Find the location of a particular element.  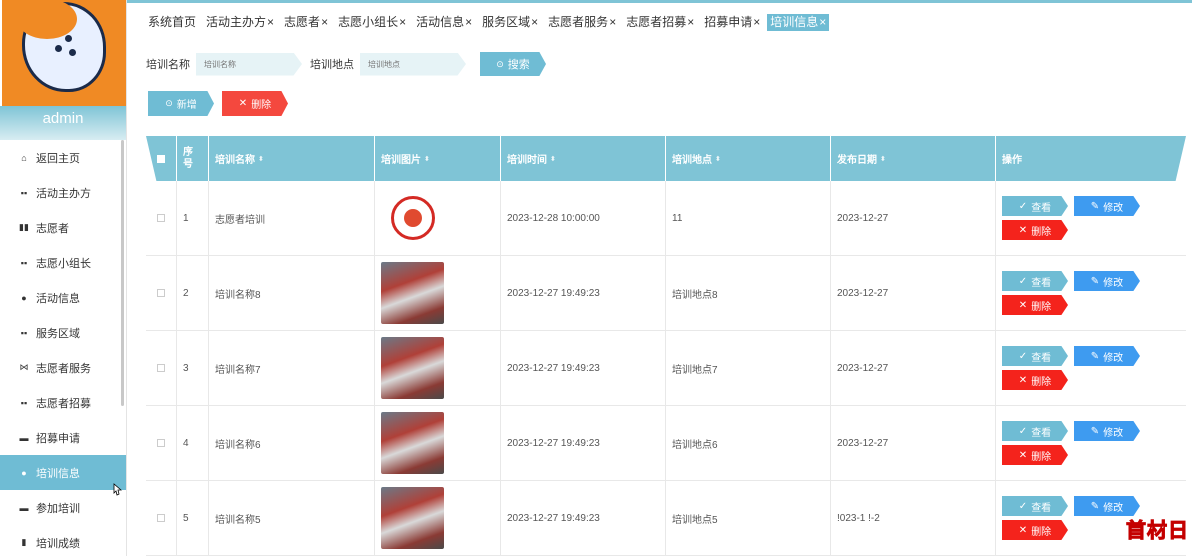

tab-7: 志愿者招募× is located at coordinates (660, 22).